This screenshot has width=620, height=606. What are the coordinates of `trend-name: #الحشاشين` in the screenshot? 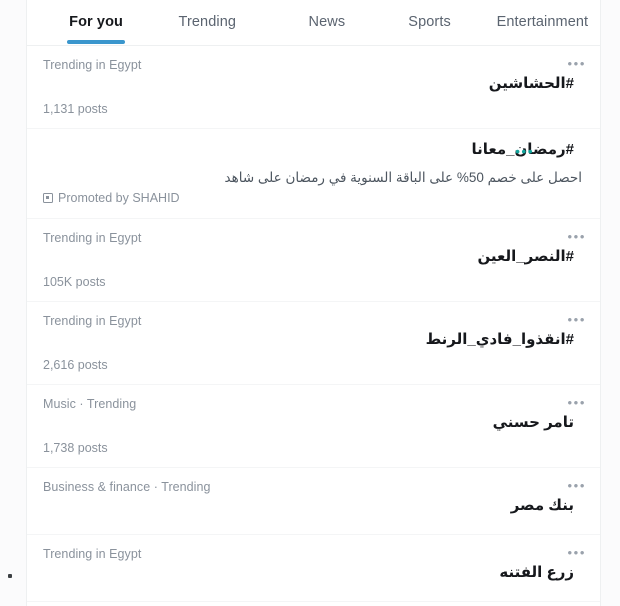 It's located at (531, 83).